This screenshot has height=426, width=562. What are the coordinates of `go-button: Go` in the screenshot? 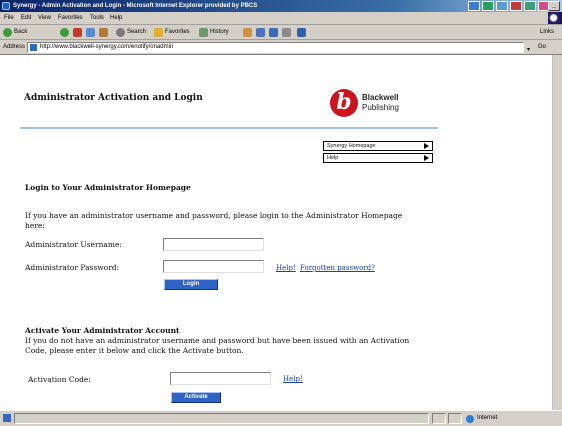 It's located at (542, 47).